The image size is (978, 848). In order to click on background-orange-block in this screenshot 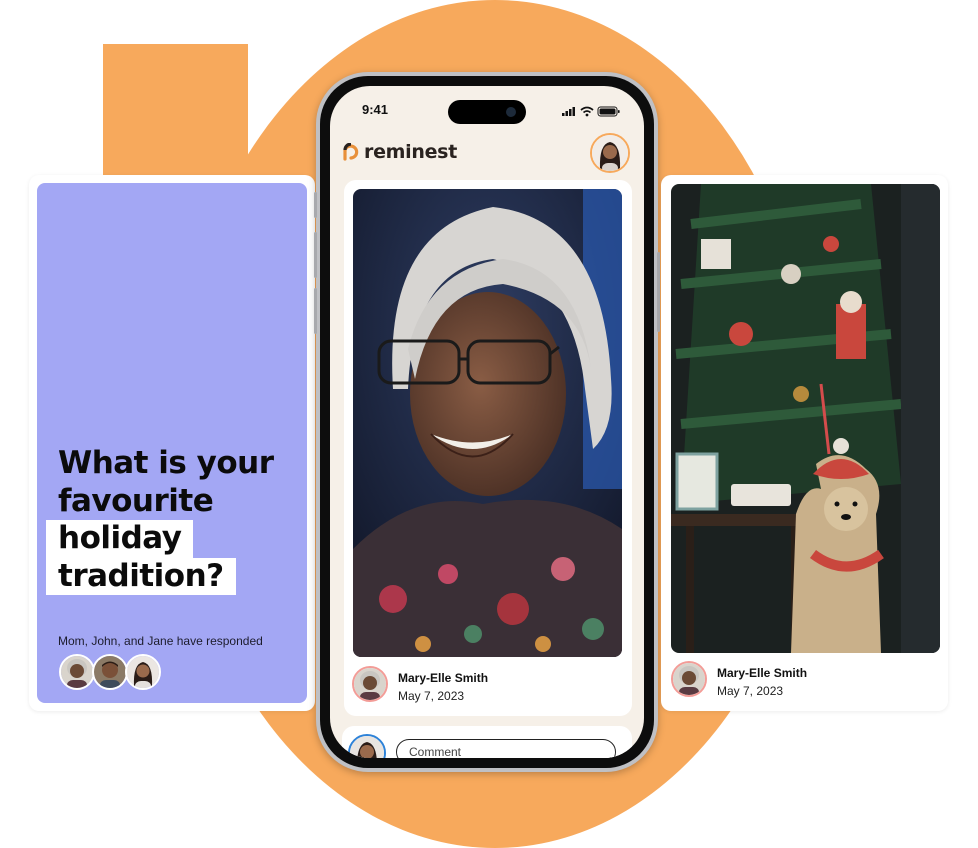, I will do `click(175, 114)`.